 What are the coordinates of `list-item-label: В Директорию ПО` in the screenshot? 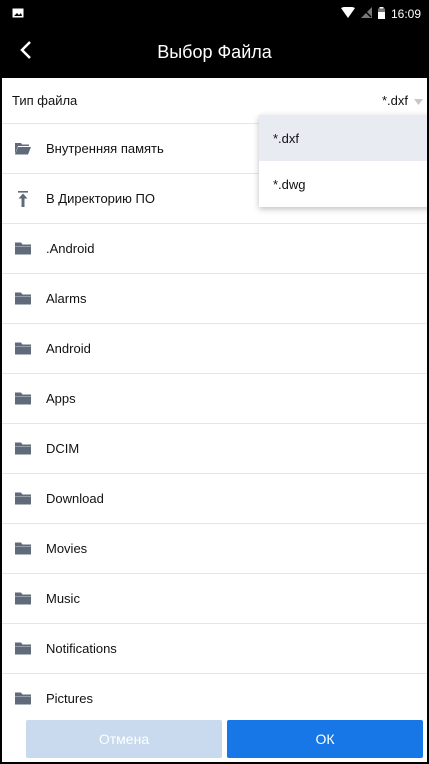 It's located at (100, 198).